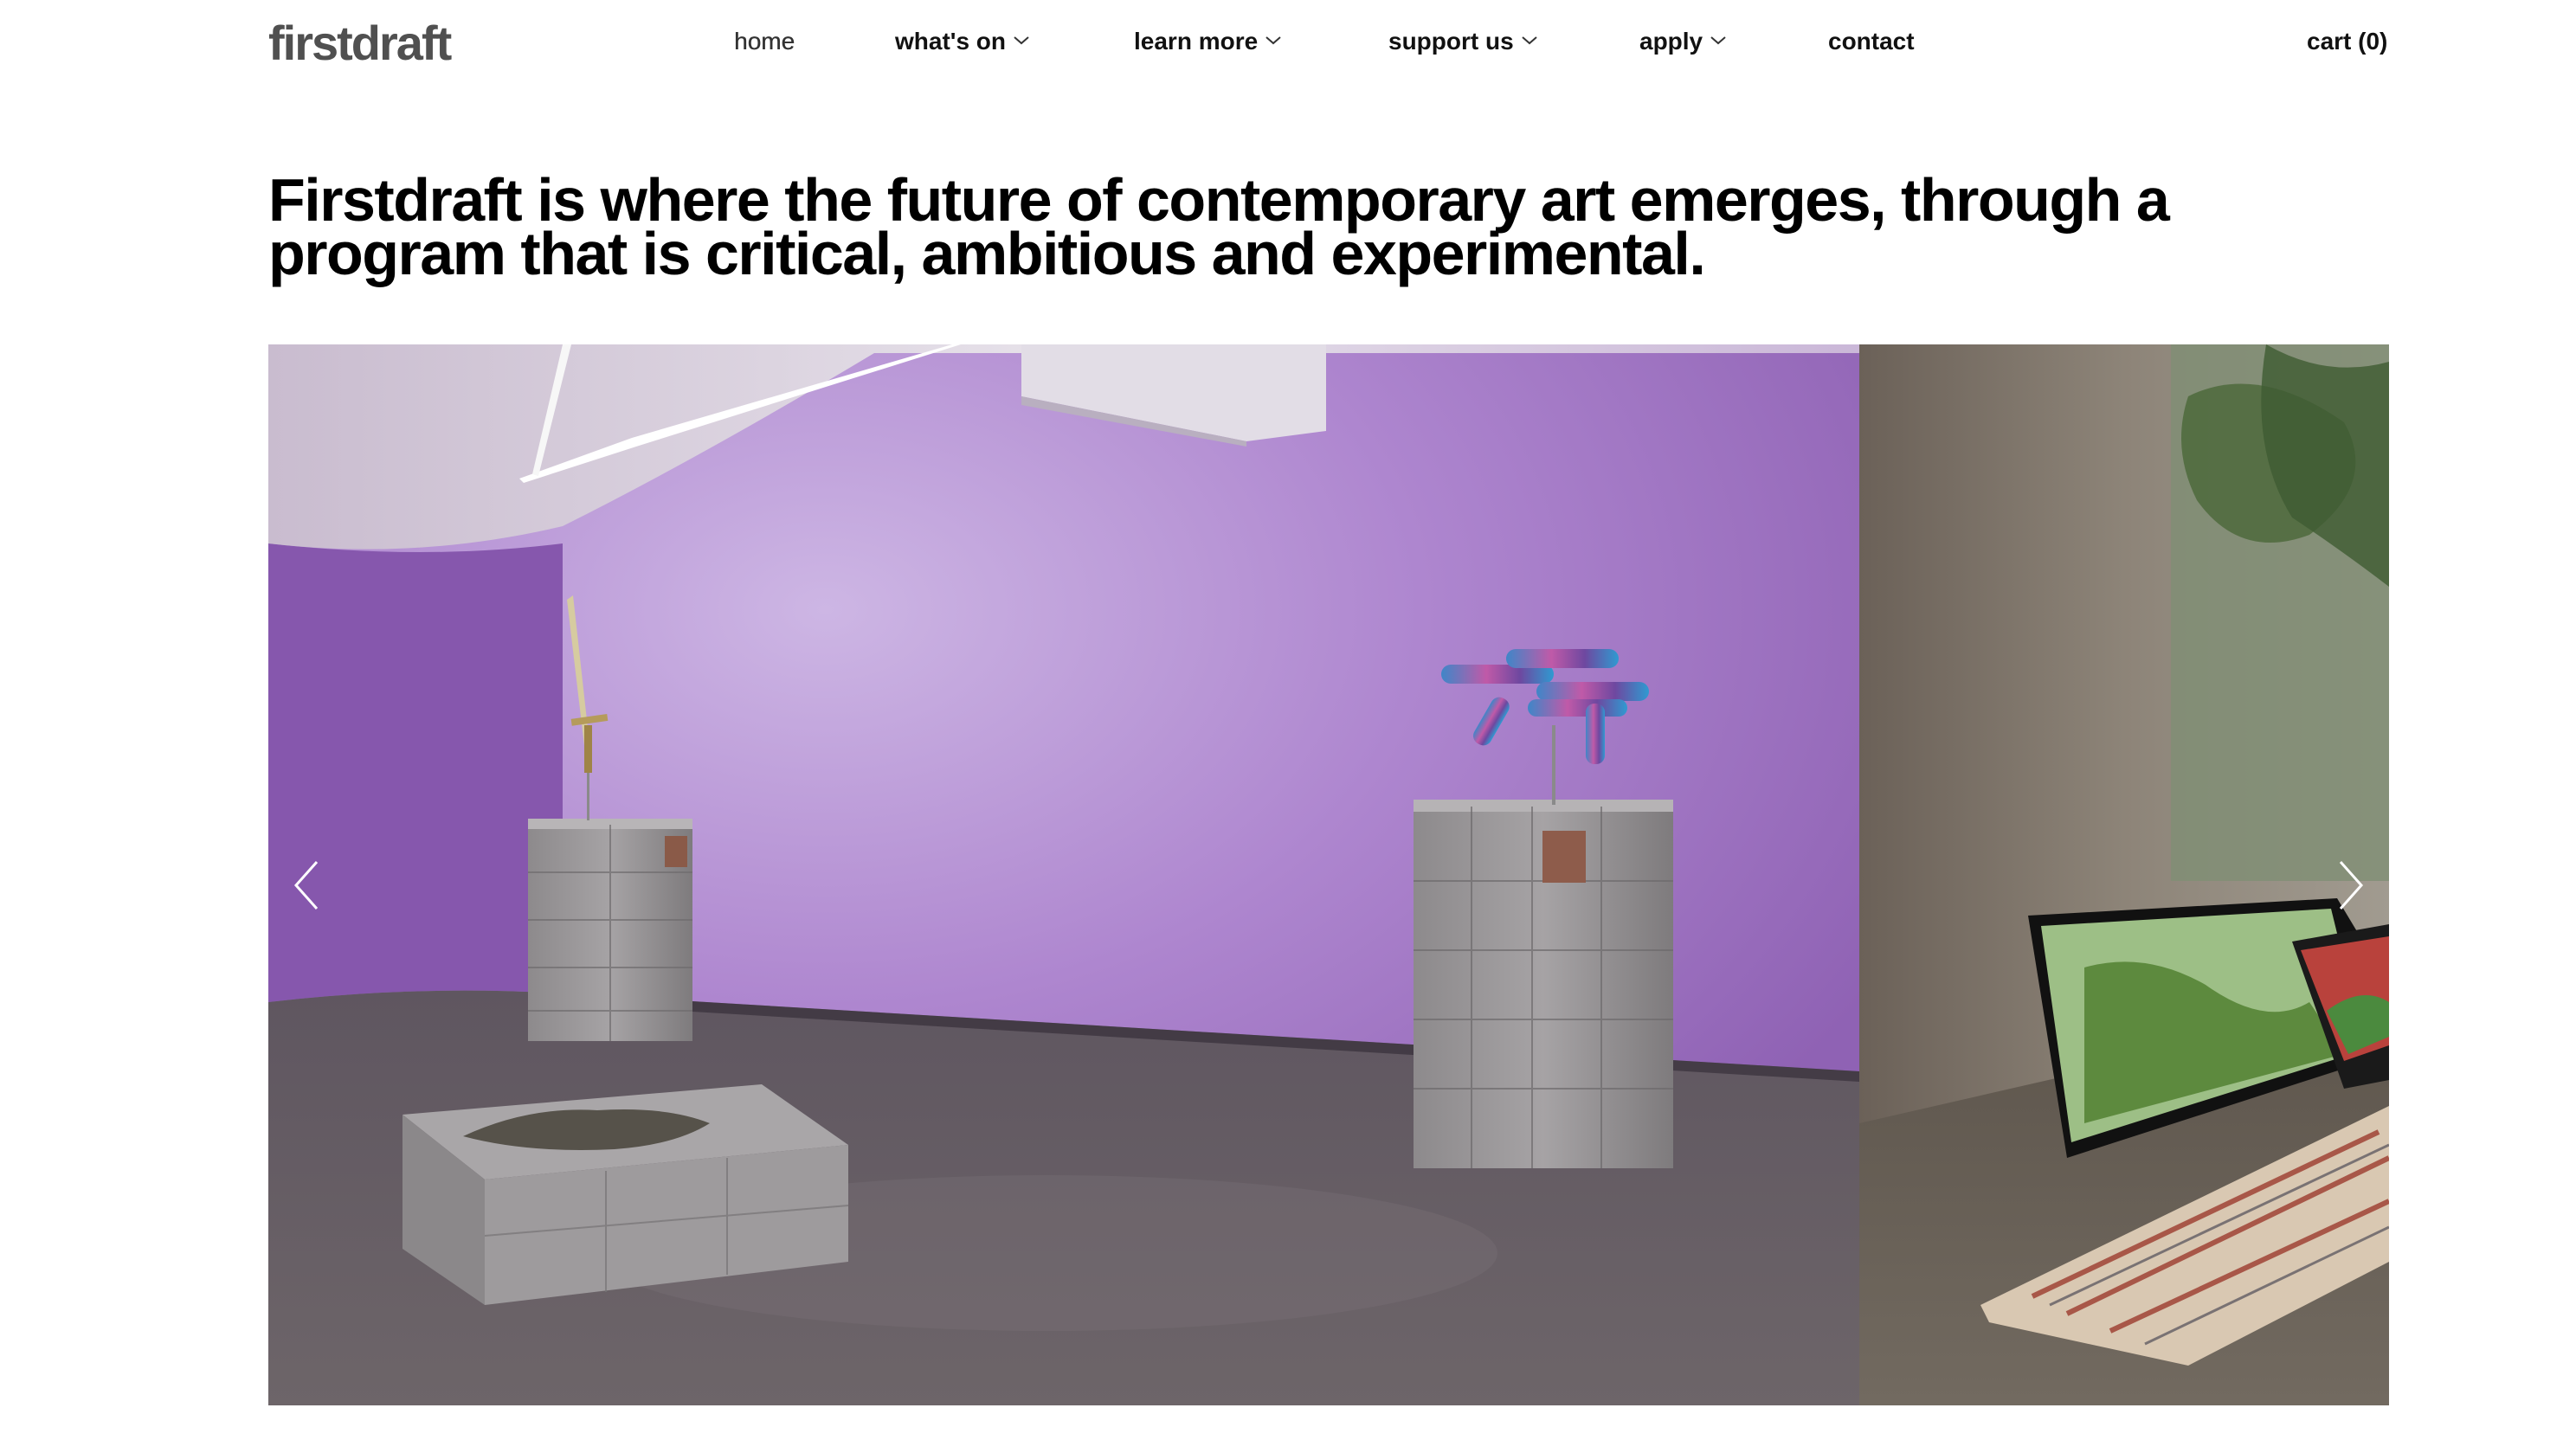  What do you see at coordinates (2347, 41) in the screenshot?
I see `cart-link: cart (0)` at bounding box center [2347, 41].